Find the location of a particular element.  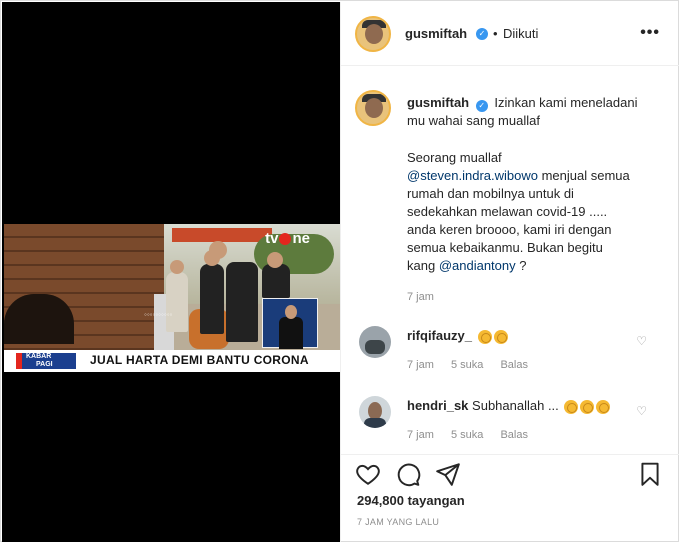

comment-username: rifqifauzy_ is located at coordinates (439, 335).